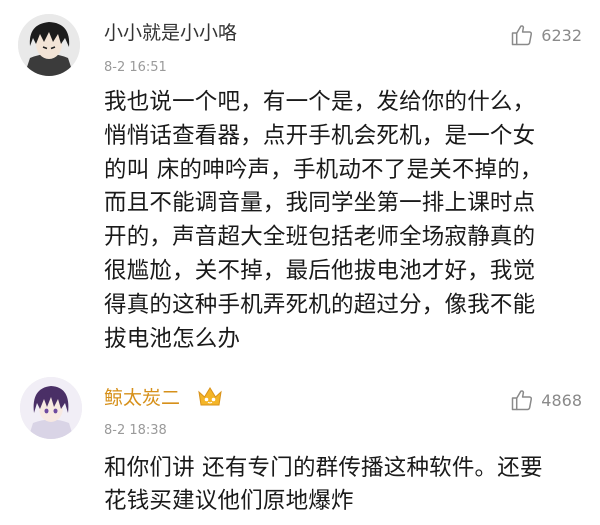 The image size is (600, 525). I want to click on comment-text-line: 的叫 床的呻吟声，手机动不了是关不掉的，, so click(323, 169).